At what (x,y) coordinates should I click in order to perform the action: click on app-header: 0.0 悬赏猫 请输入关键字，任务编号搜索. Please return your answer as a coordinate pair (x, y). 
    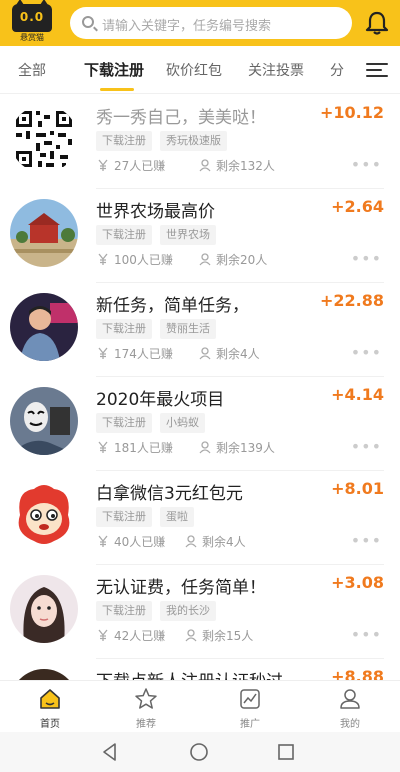
    Looking at the image, I should click on (200, 23).